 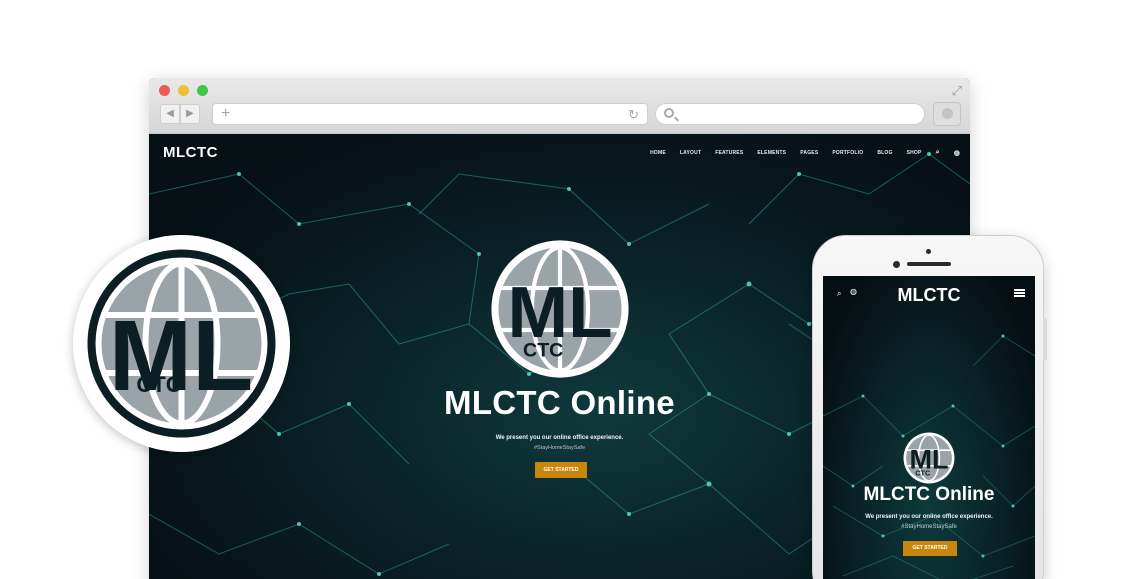 I want to click on phone-hero-tagline: #StayHomeStaySafe, so click(x=929, y=527).